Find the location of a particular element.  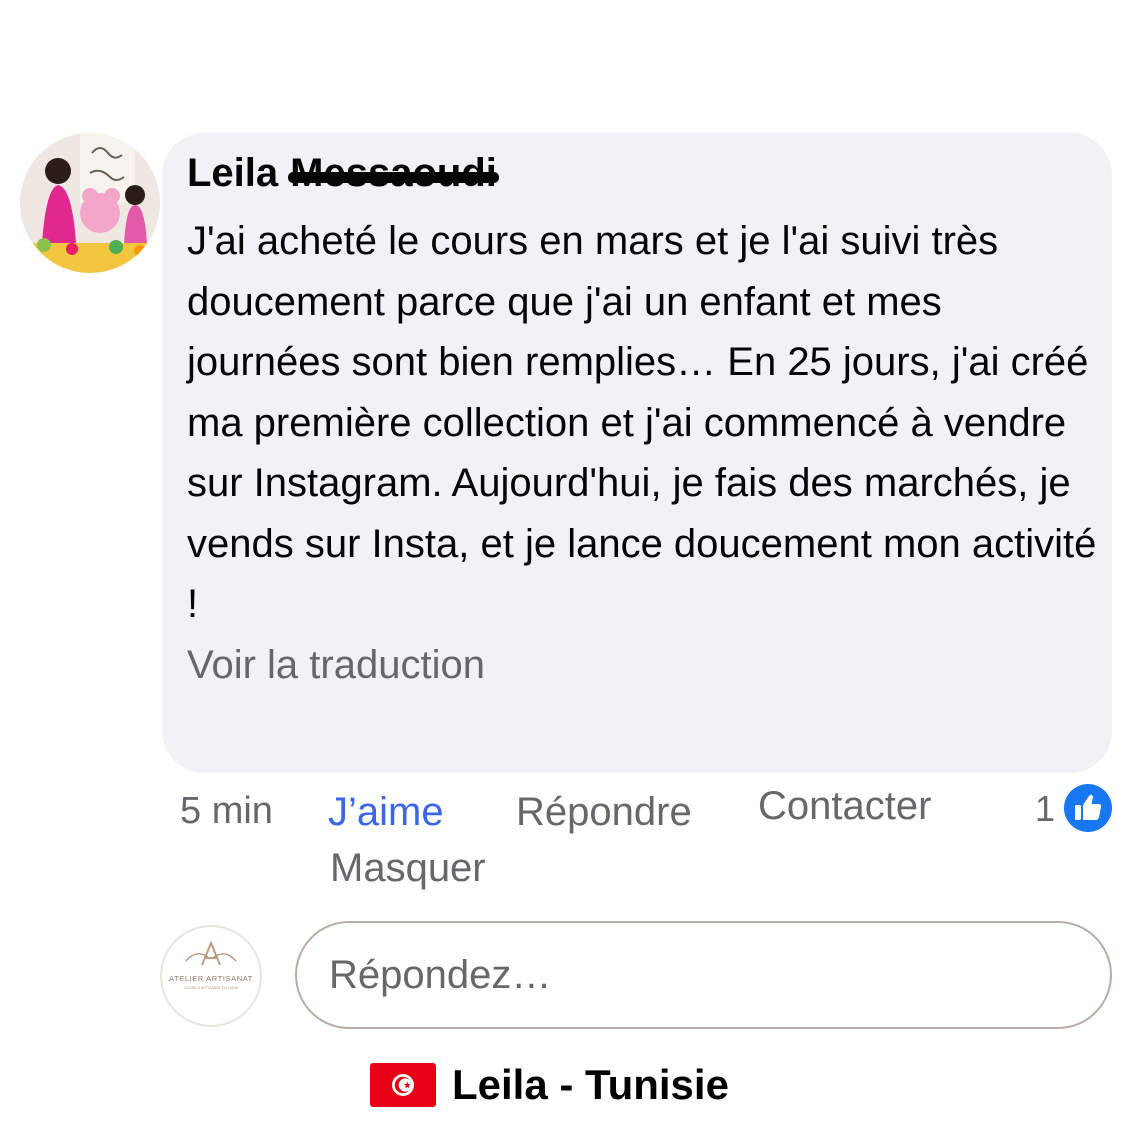

contact-button: Contacter is located at coordinates (844, 806).